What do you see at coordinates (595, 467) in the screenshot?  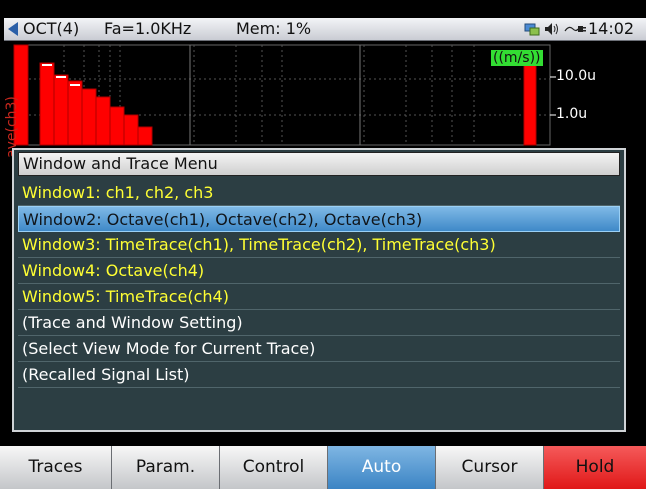 I see `hold-button: Hold` at bounding box center [595, 467].